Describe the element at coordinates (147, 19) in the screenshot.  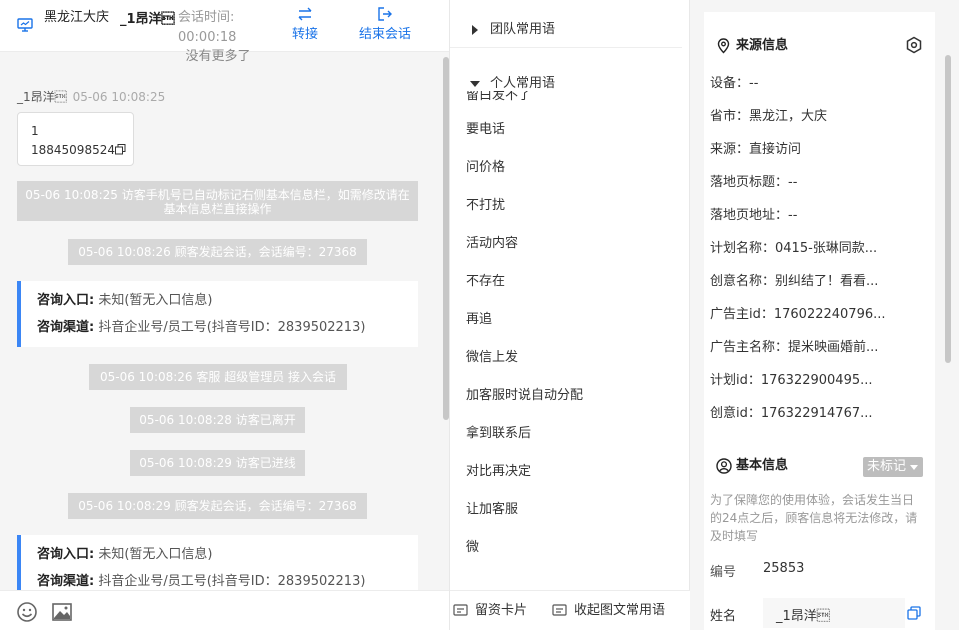
I see `visitor-name: _1昂洋` at that location.